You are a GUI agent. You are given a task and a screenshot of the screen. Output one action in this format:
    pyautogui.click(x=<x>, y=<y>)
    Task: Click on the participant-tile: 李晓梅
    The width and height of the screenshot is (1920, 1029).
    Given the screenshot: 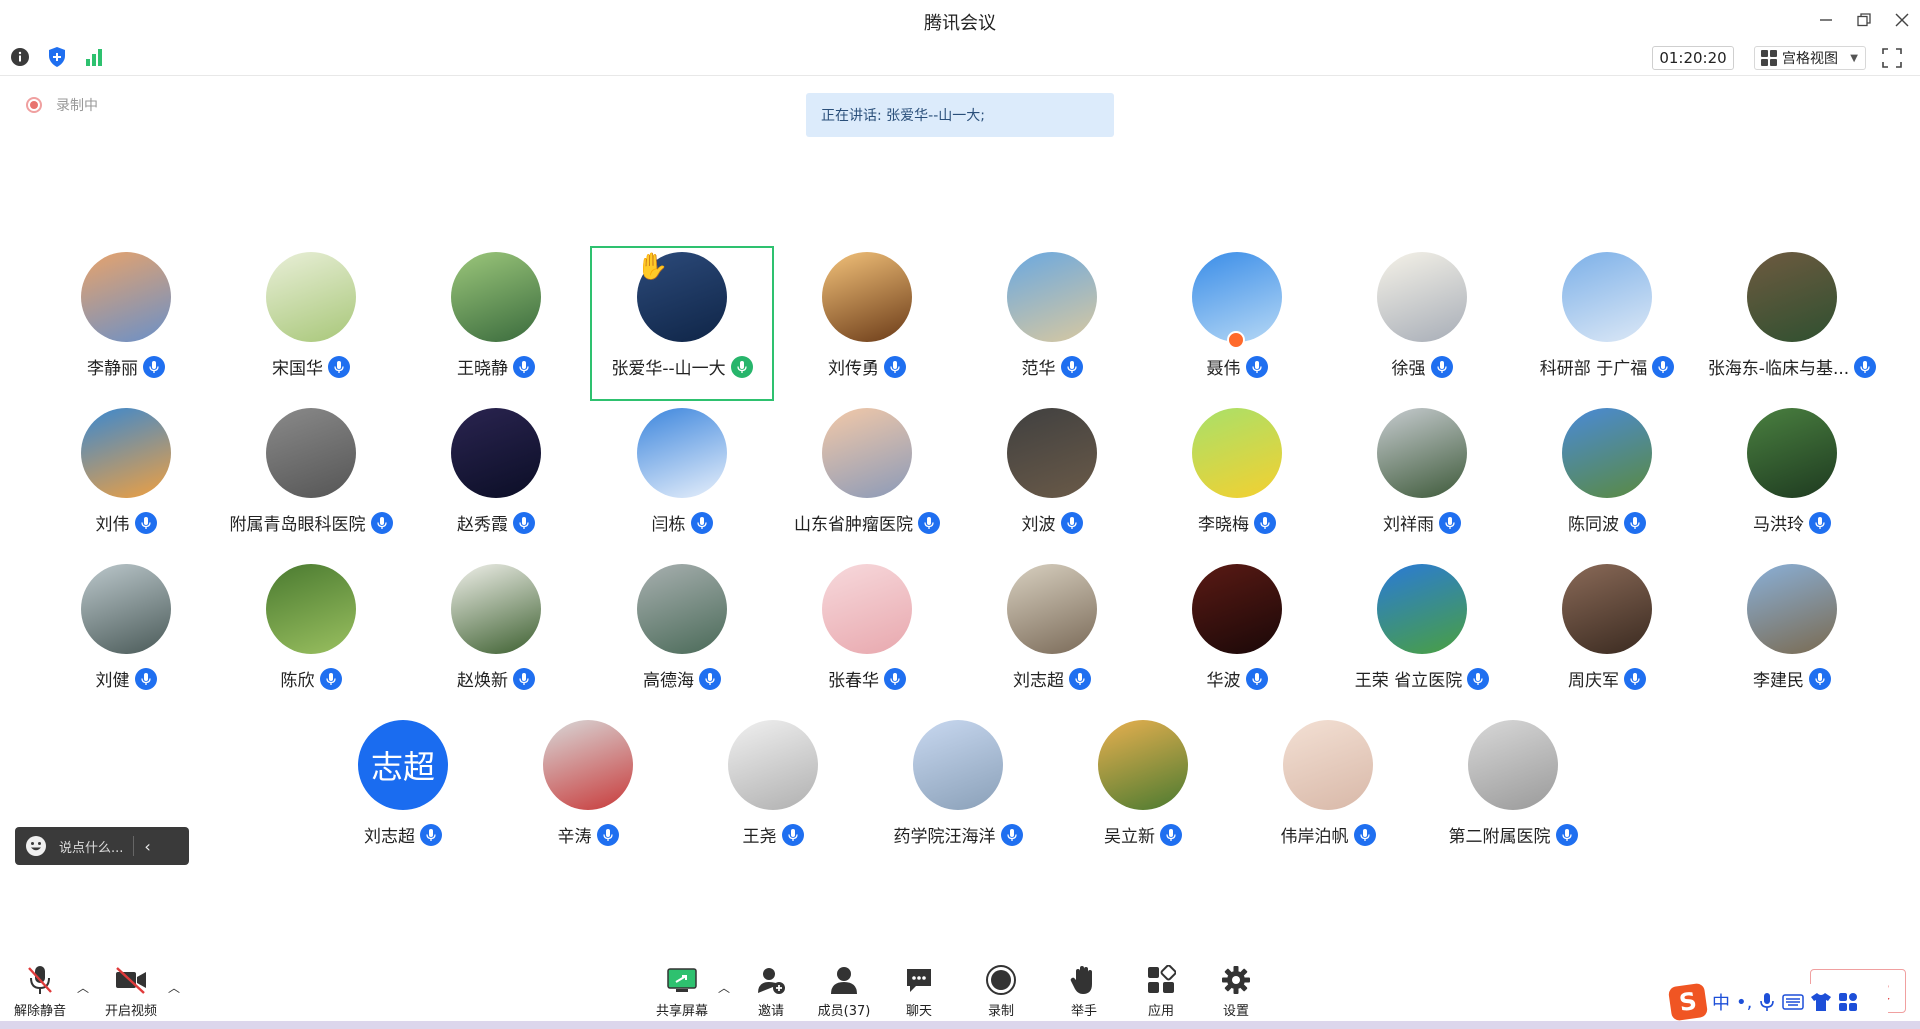 What is the action you would take?
    pyautogui.click(x=1237, y=479)
    